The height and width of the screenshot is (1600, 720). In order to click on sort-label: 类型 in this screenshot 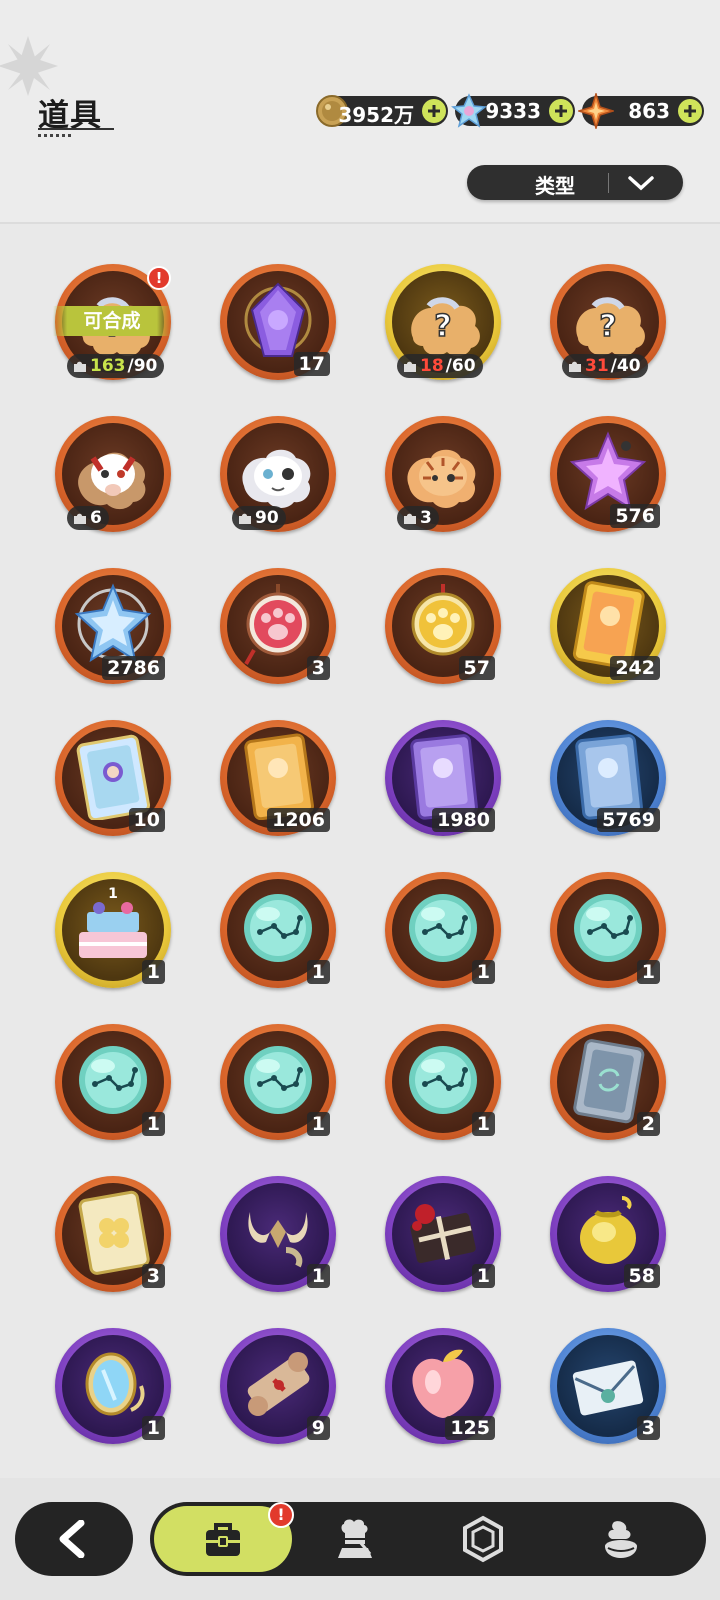, I will do `click(555, 186)`.